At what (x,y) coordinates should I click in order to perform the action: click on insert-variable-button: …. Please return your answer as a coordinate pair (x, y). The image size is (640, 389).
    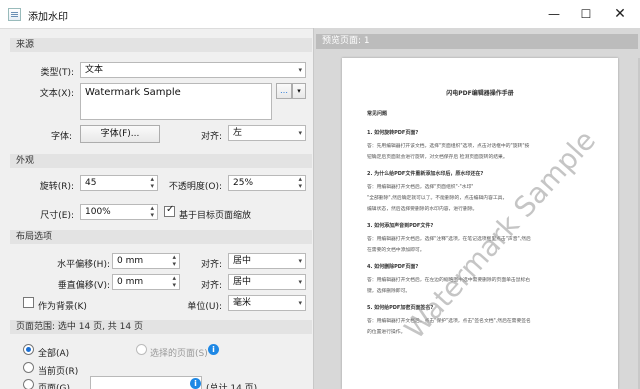
    Looking at the image, I should click on (284, 91).